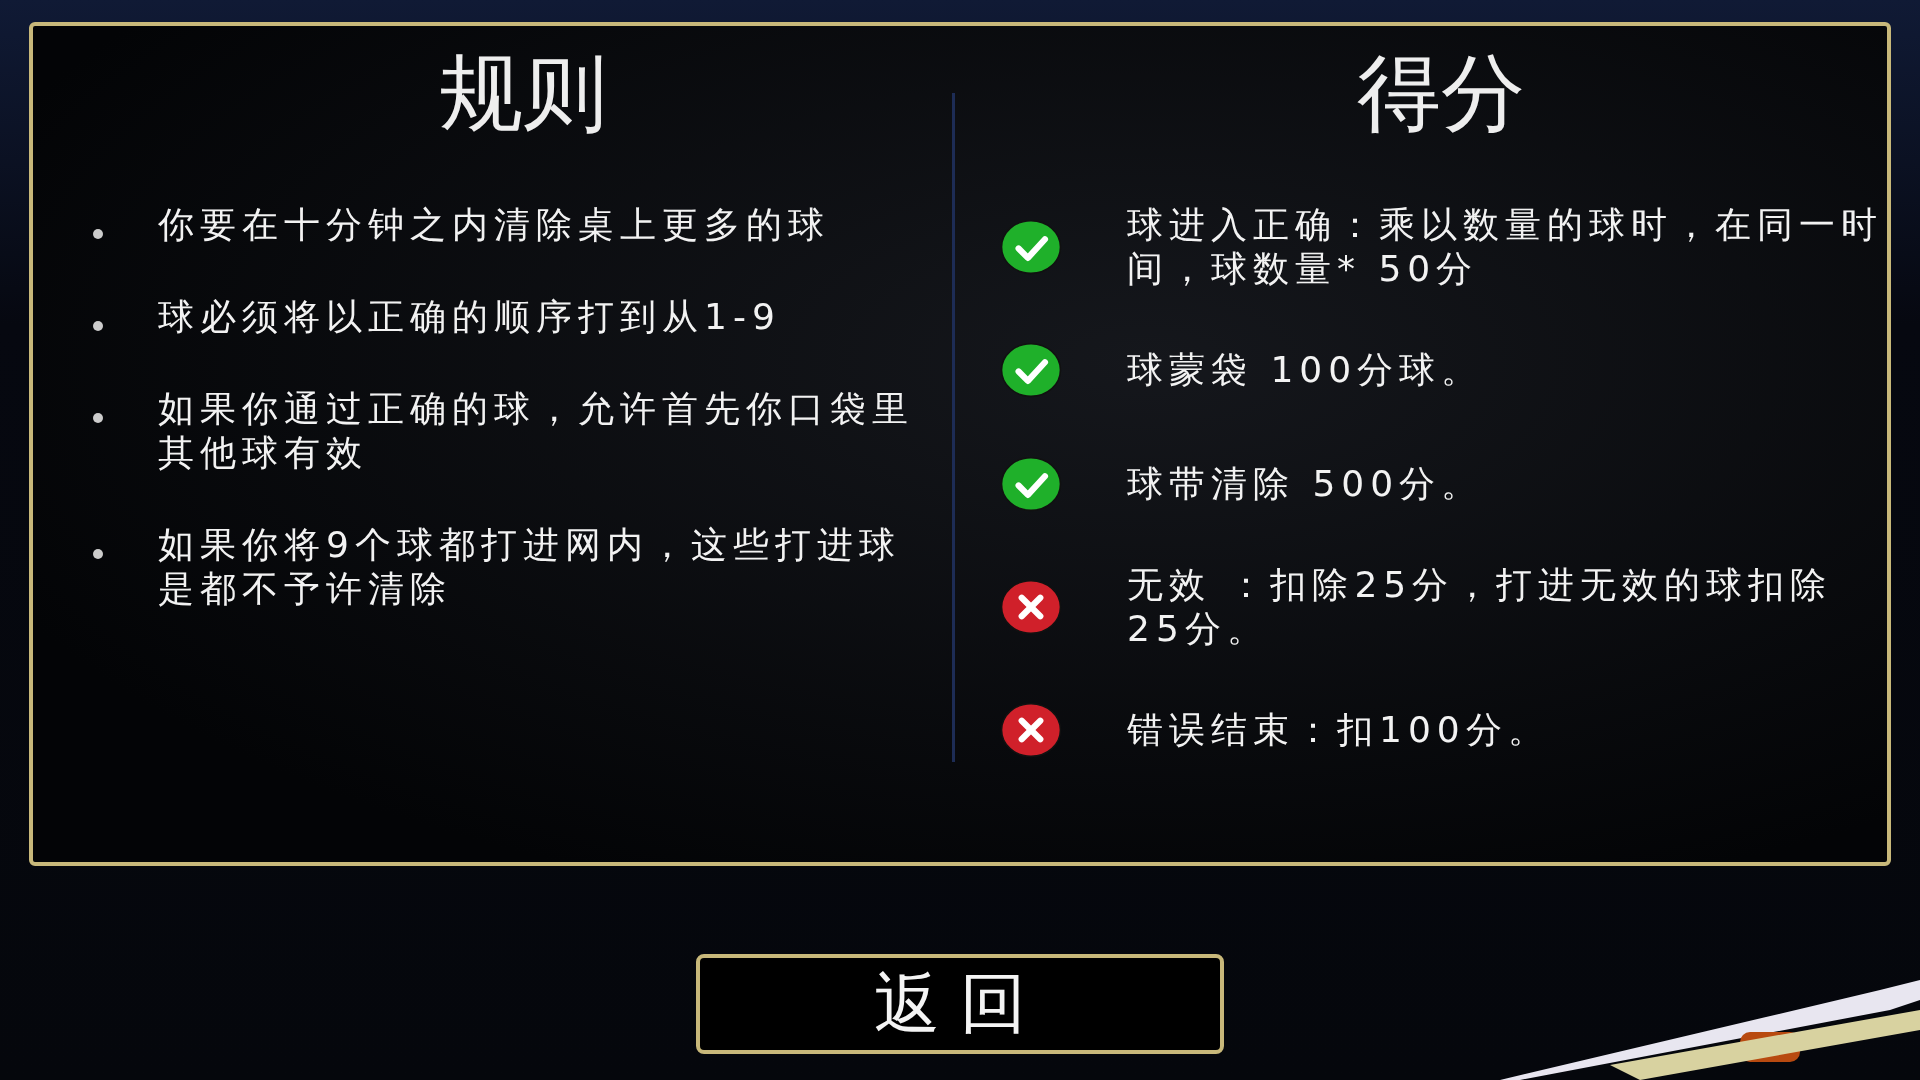  What do you see at coordinates (1306, 484) in the screenshot?
I see `scoring-text: 球带清除 500分。` at bounding box center [1306, 484].